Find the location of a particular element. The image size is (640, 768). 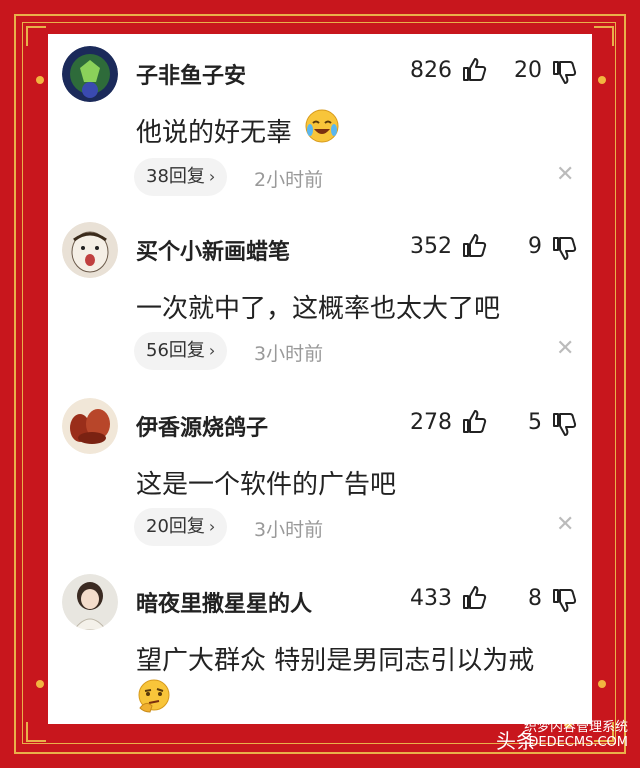

reply-count: 56回复 is located at coordinates (175, 350).